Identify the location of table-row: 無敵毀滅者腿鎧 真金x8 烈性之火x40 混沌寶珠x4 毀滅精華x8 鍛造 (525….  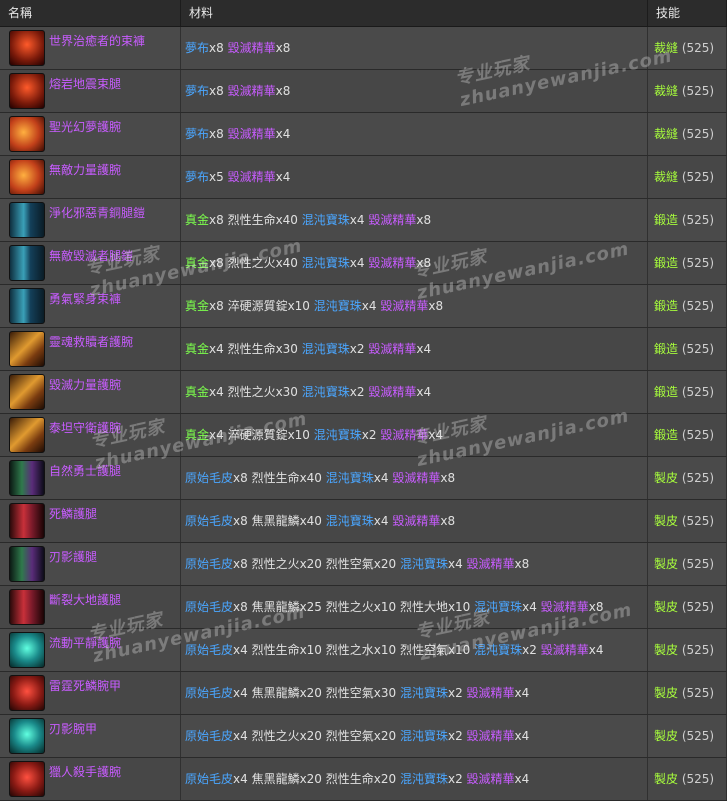
(363, 263).